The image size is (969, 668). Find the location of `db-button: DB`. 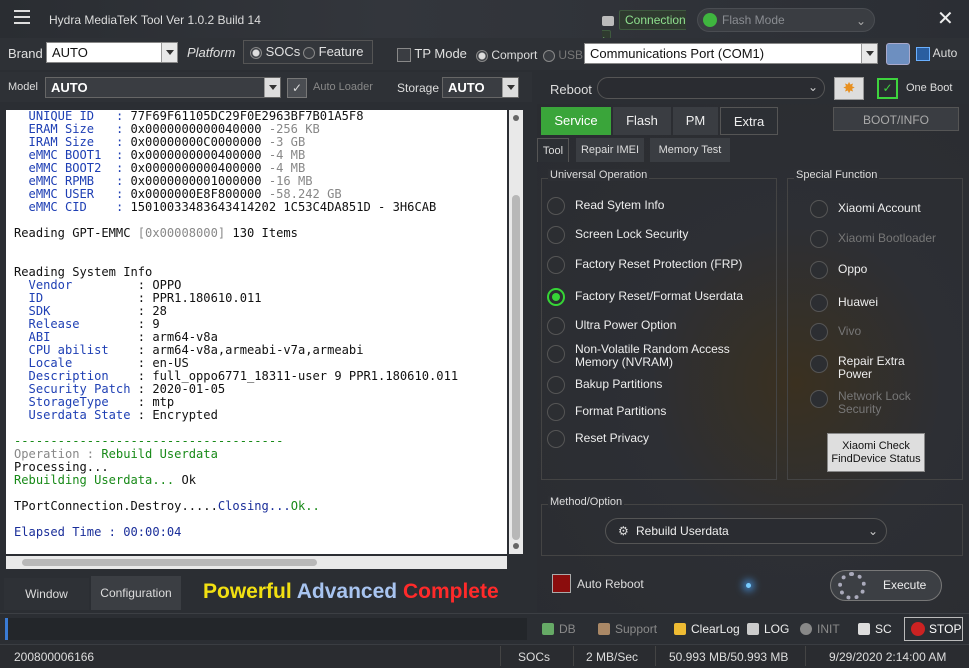

db-button: DB is located at coordinates (559, 629).